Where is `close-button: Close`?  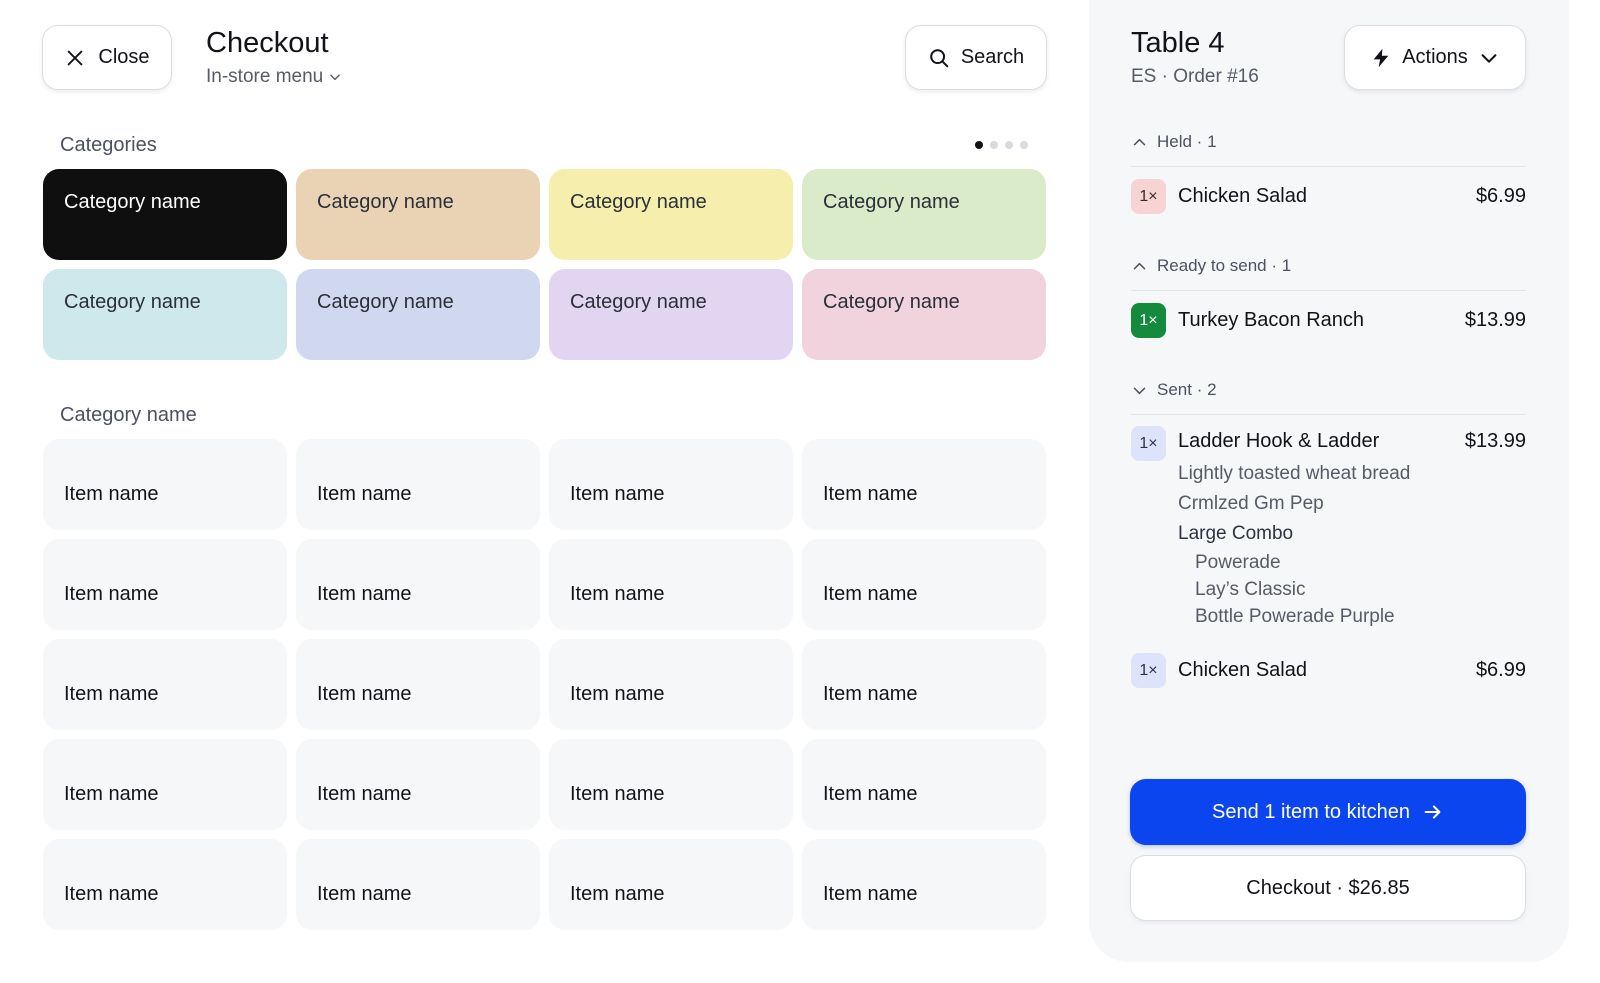 close-button: Close is located at coordinates (107, 57).